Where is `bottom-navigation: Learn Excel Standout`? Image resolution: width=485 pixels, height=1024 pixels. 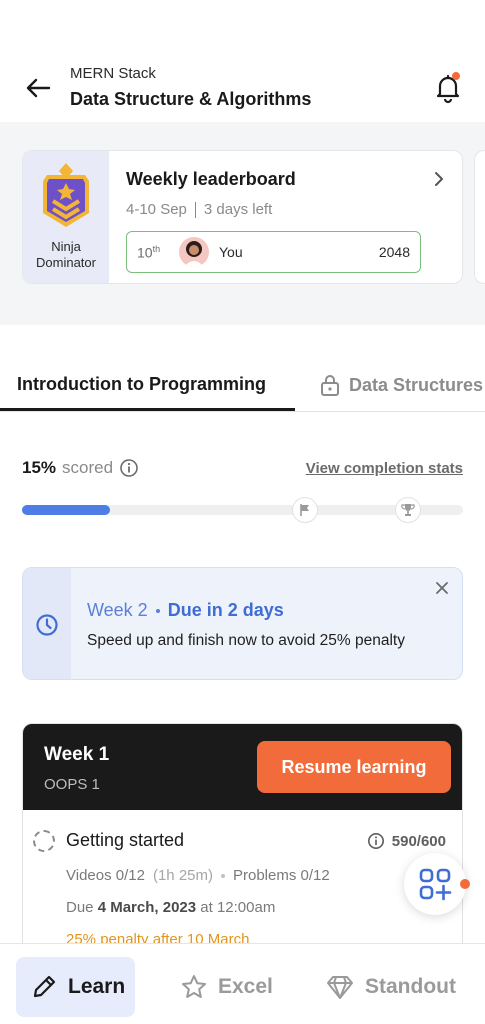 bottom-navigation: Learn Excel Standout is located at coordinates (242, 983).